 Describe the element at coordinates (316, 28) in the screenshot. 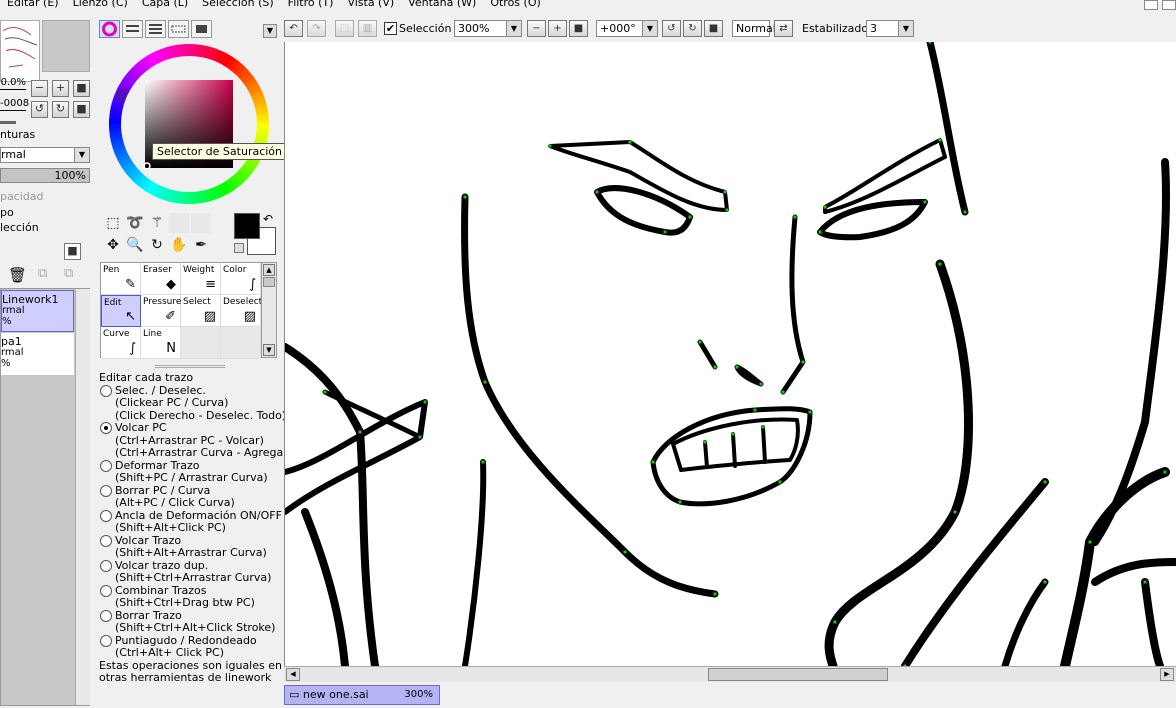

I see `redo-button: ↷` at that location.